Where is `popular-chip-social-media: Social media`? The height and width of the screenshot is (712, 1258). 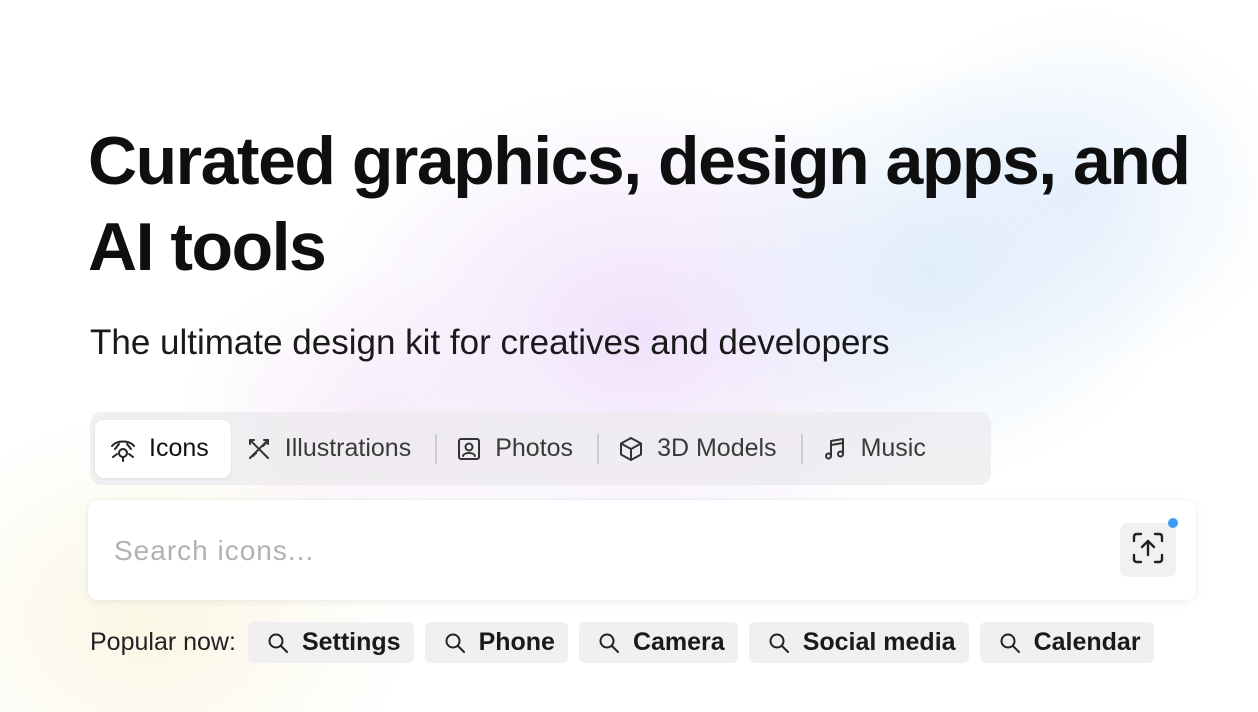 popular-chip-social-media: Social media is located at coordinates (858, 642).